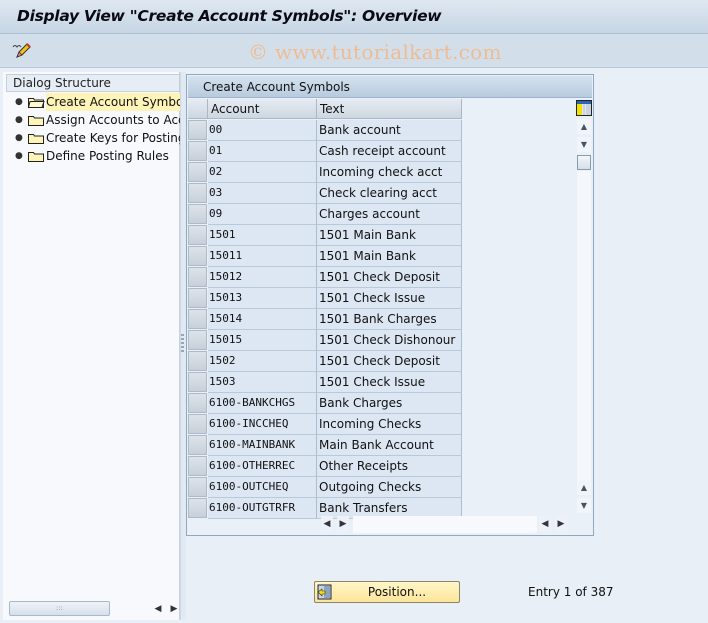 Image resolution: width=708 pixels, height=623 pixels. Describe the element at coordinates (389, 487) in the screenshot. I see `cell-text: Outgoing Checks` at that location.